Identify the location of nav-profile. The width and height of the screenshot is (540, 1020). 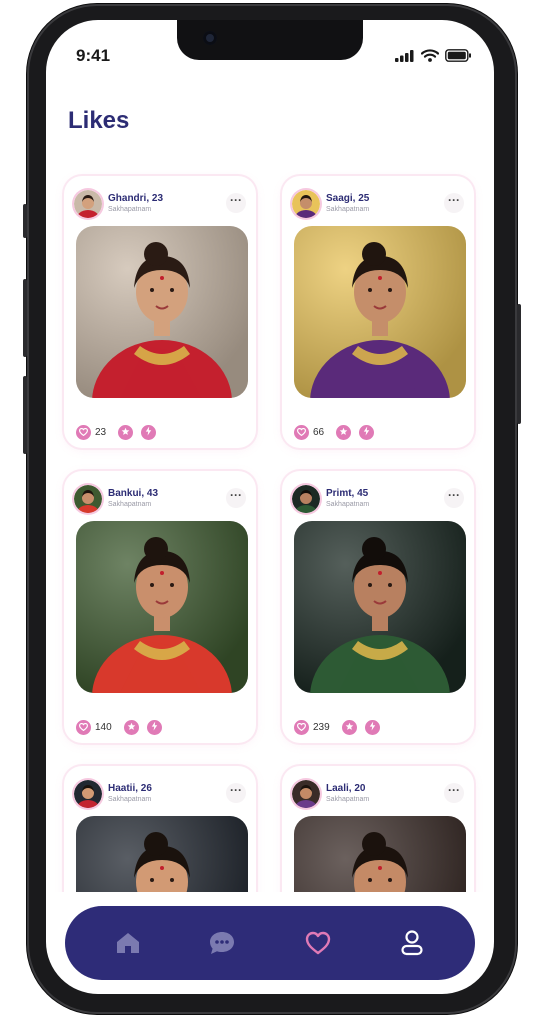
(412, 943).